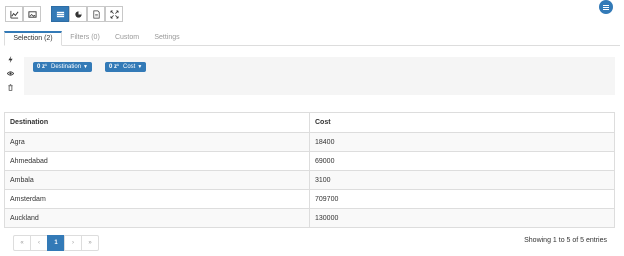 The image size is (624, 256). What do you see at coordinates (462, 142) in the screenshot?
I see `cell-cost: 18400` at bounding box center [462, 142].